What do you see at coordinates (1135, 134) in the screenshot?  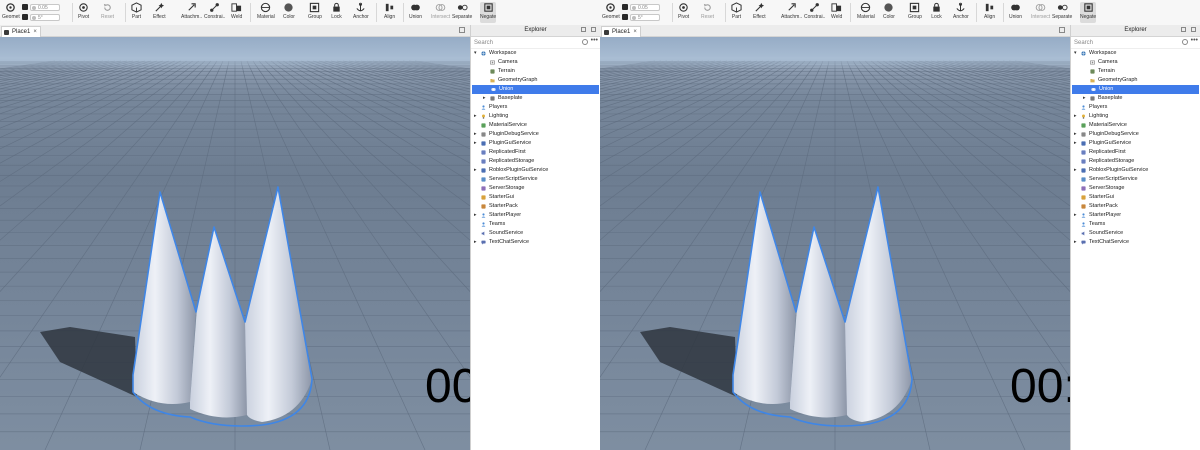 I see `tree-item-plugindebugservice: ▸ PluginDebugService` at bounding box center [1135, 134].